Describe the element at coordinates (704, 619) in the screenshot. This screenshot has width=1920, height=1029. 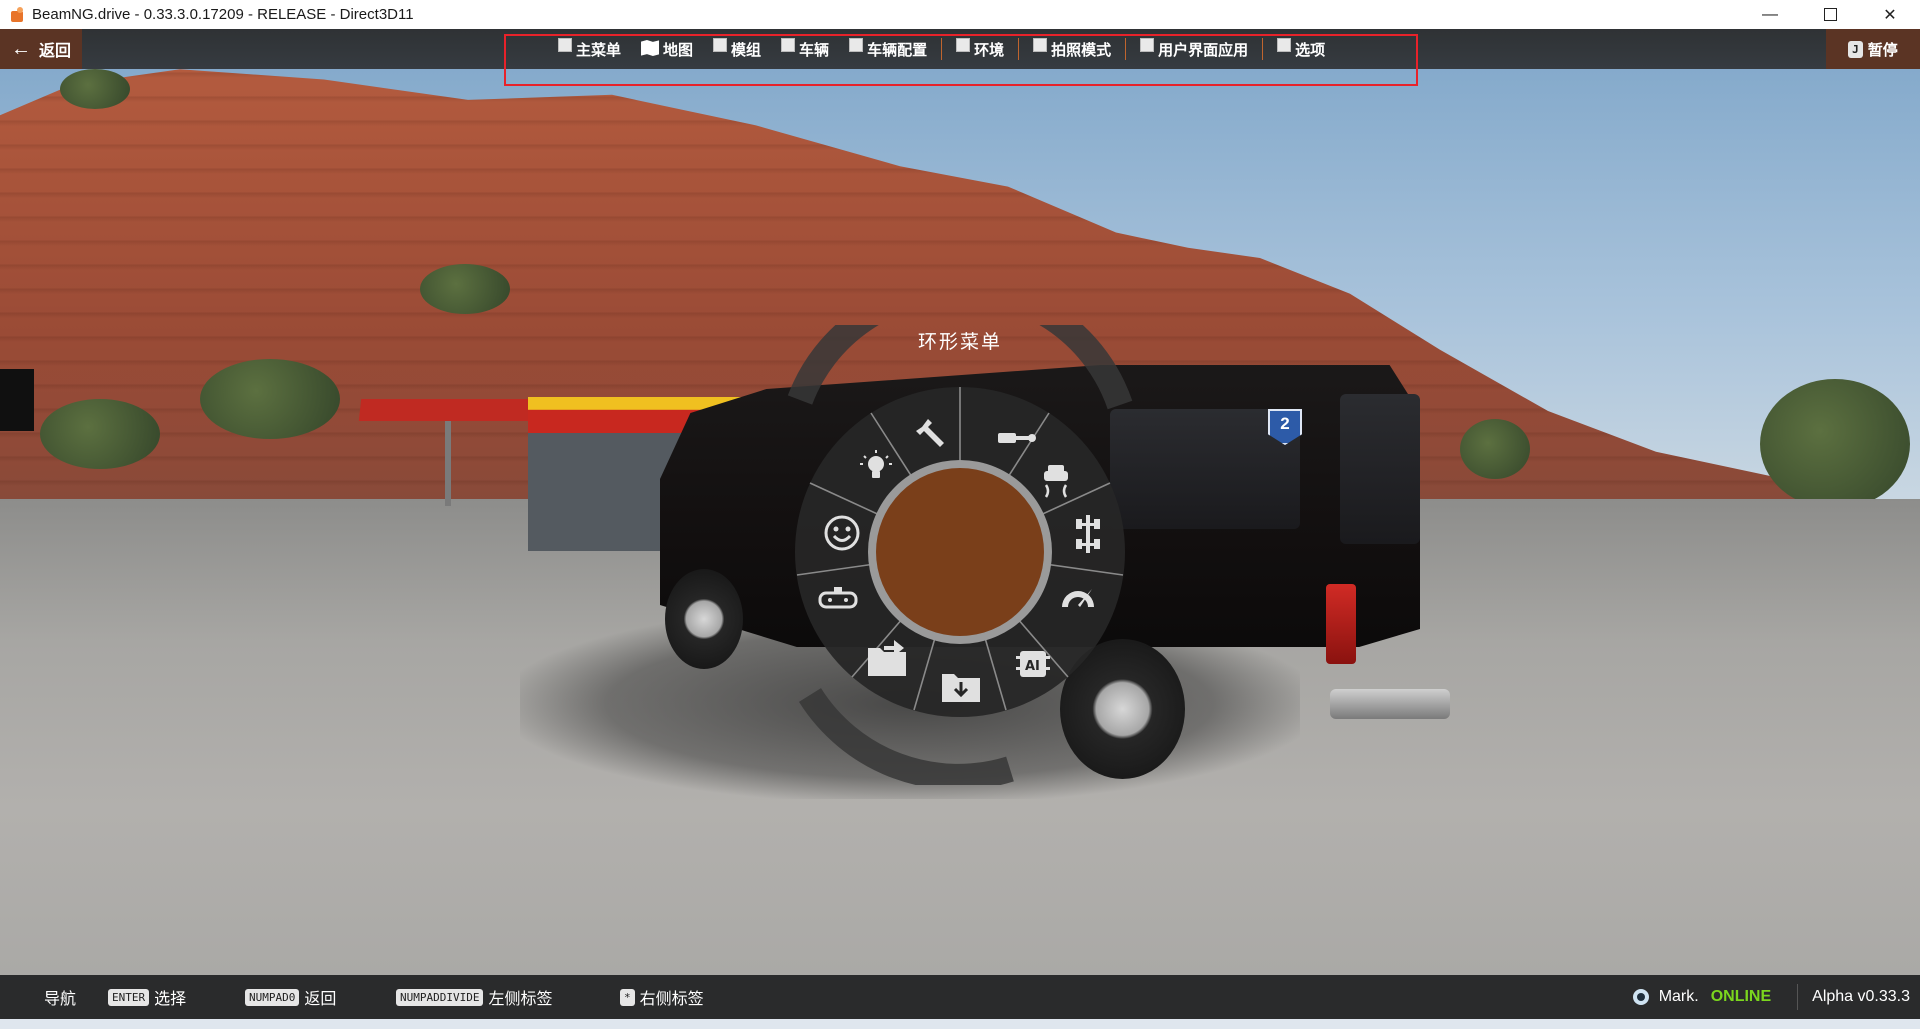
I see `van-front-wheel` at that location.